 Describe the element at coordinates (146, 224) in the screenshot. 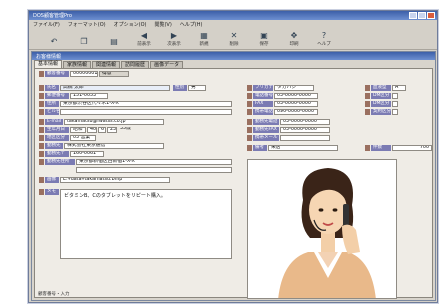

I see `memo-field: ビタミンB、Cのタブレットをリピート購入。` at that location.